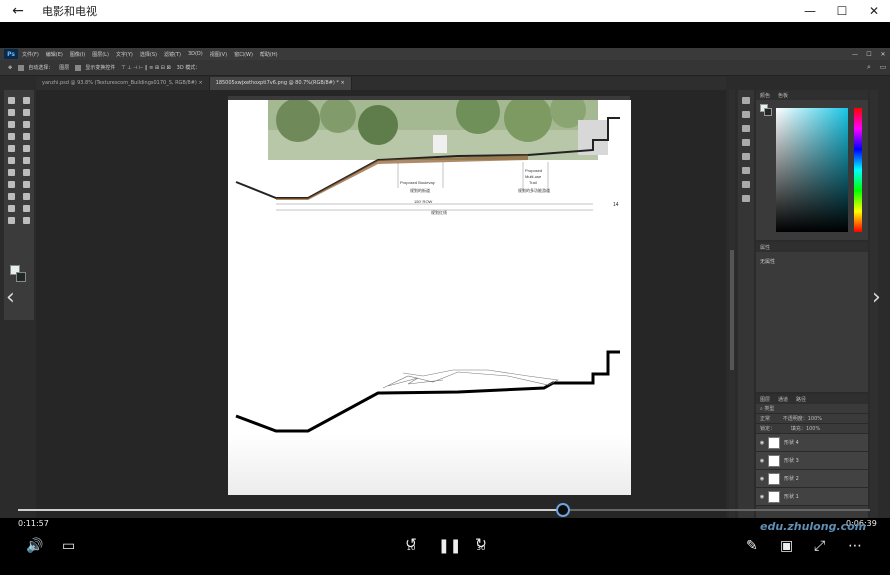 This screenshot has height=575, width=890. What do you see at coordinates (869, 67) in the screenshot?
I see `ps-search-icon: ⌕` at bounding box center [869, 67].